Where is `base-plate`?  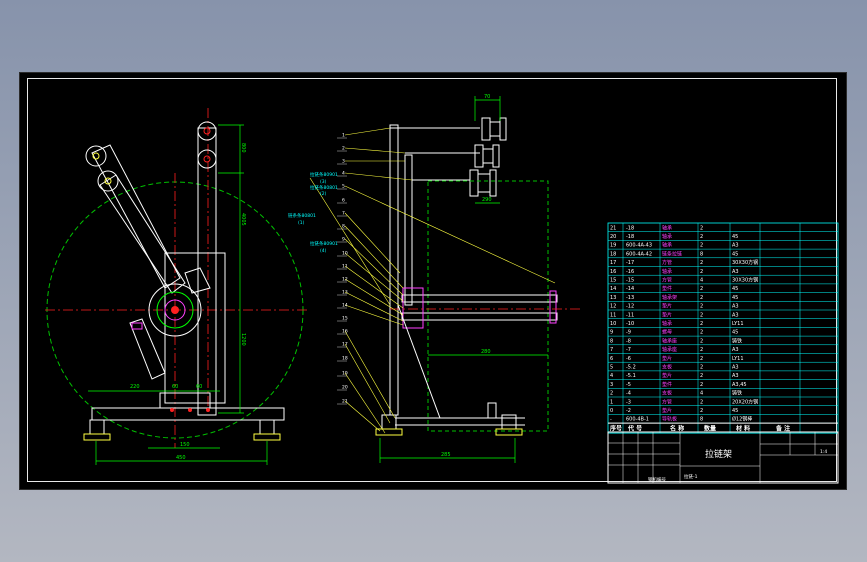 base-plate is located at coordinates (185, 400).